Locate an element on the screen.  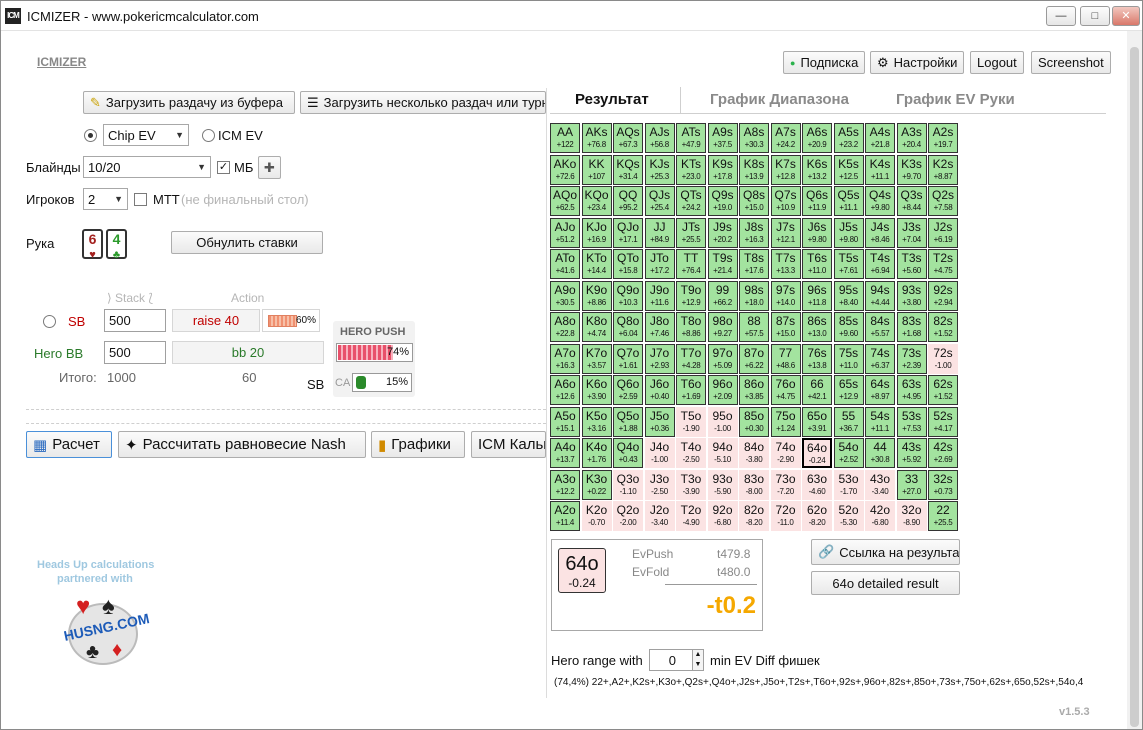
hand-cell: JTo +17.2 is located at coordinates (659, 264).